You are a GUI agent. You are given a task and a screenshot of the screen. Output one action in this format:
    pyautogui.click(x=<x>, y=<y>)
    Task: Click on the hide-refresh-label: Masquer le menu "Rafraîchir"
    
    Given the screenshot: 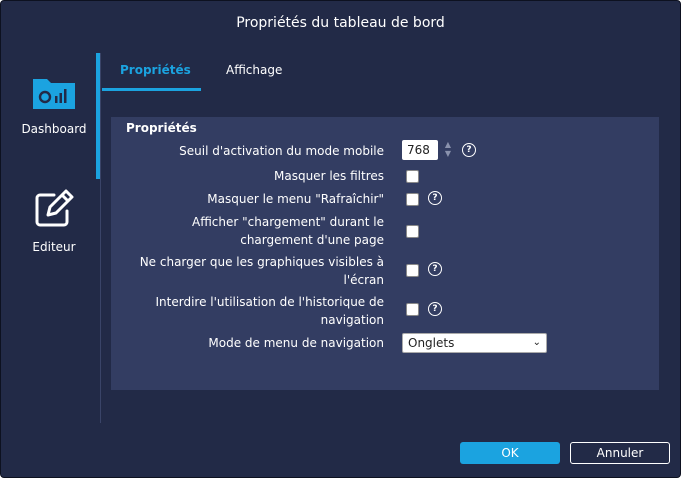 What is the action you would take?
    pyautogui.click(x=295, y=199)
    